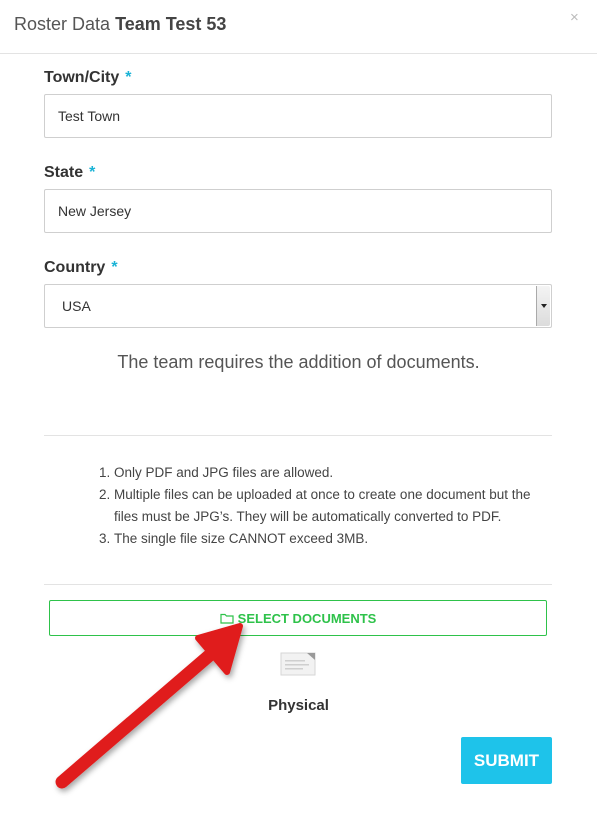 Image resolution: width=597 pixels, height=836 pixels. I want to click on title-team: Team Test 53, so click(171, 24).